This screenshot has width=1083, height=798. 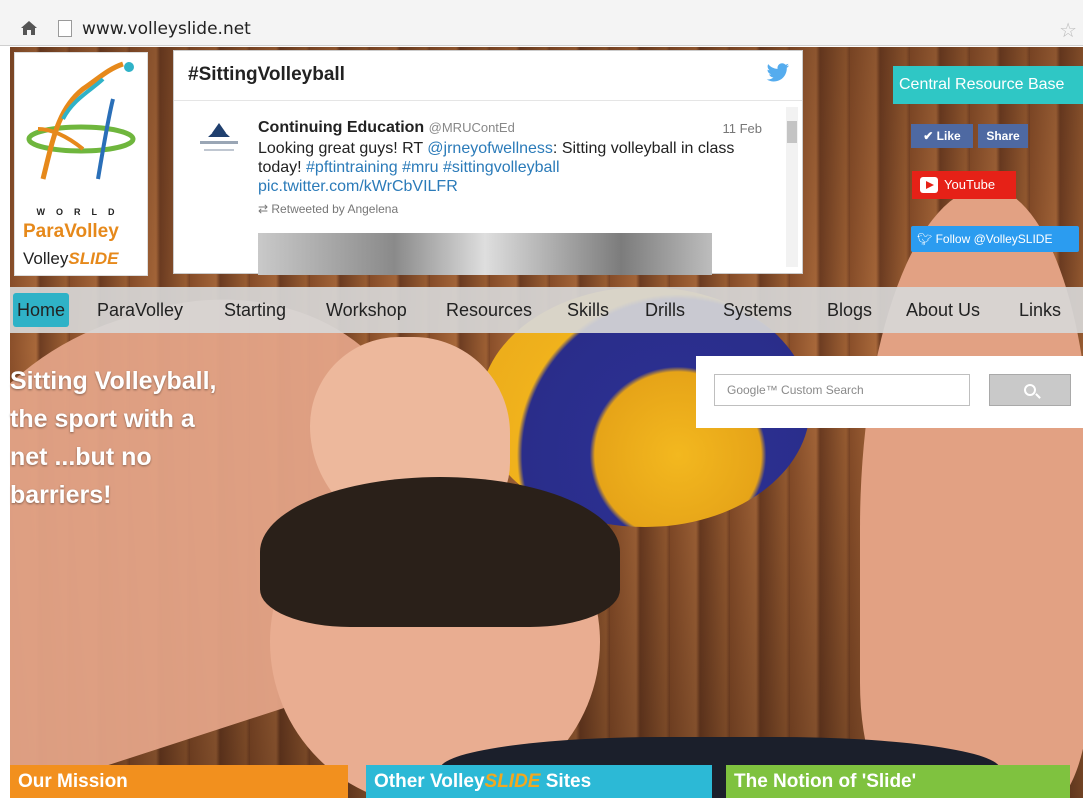 I want to click on bookmark-star-icon: ☆, so click(x=1068, y=30).